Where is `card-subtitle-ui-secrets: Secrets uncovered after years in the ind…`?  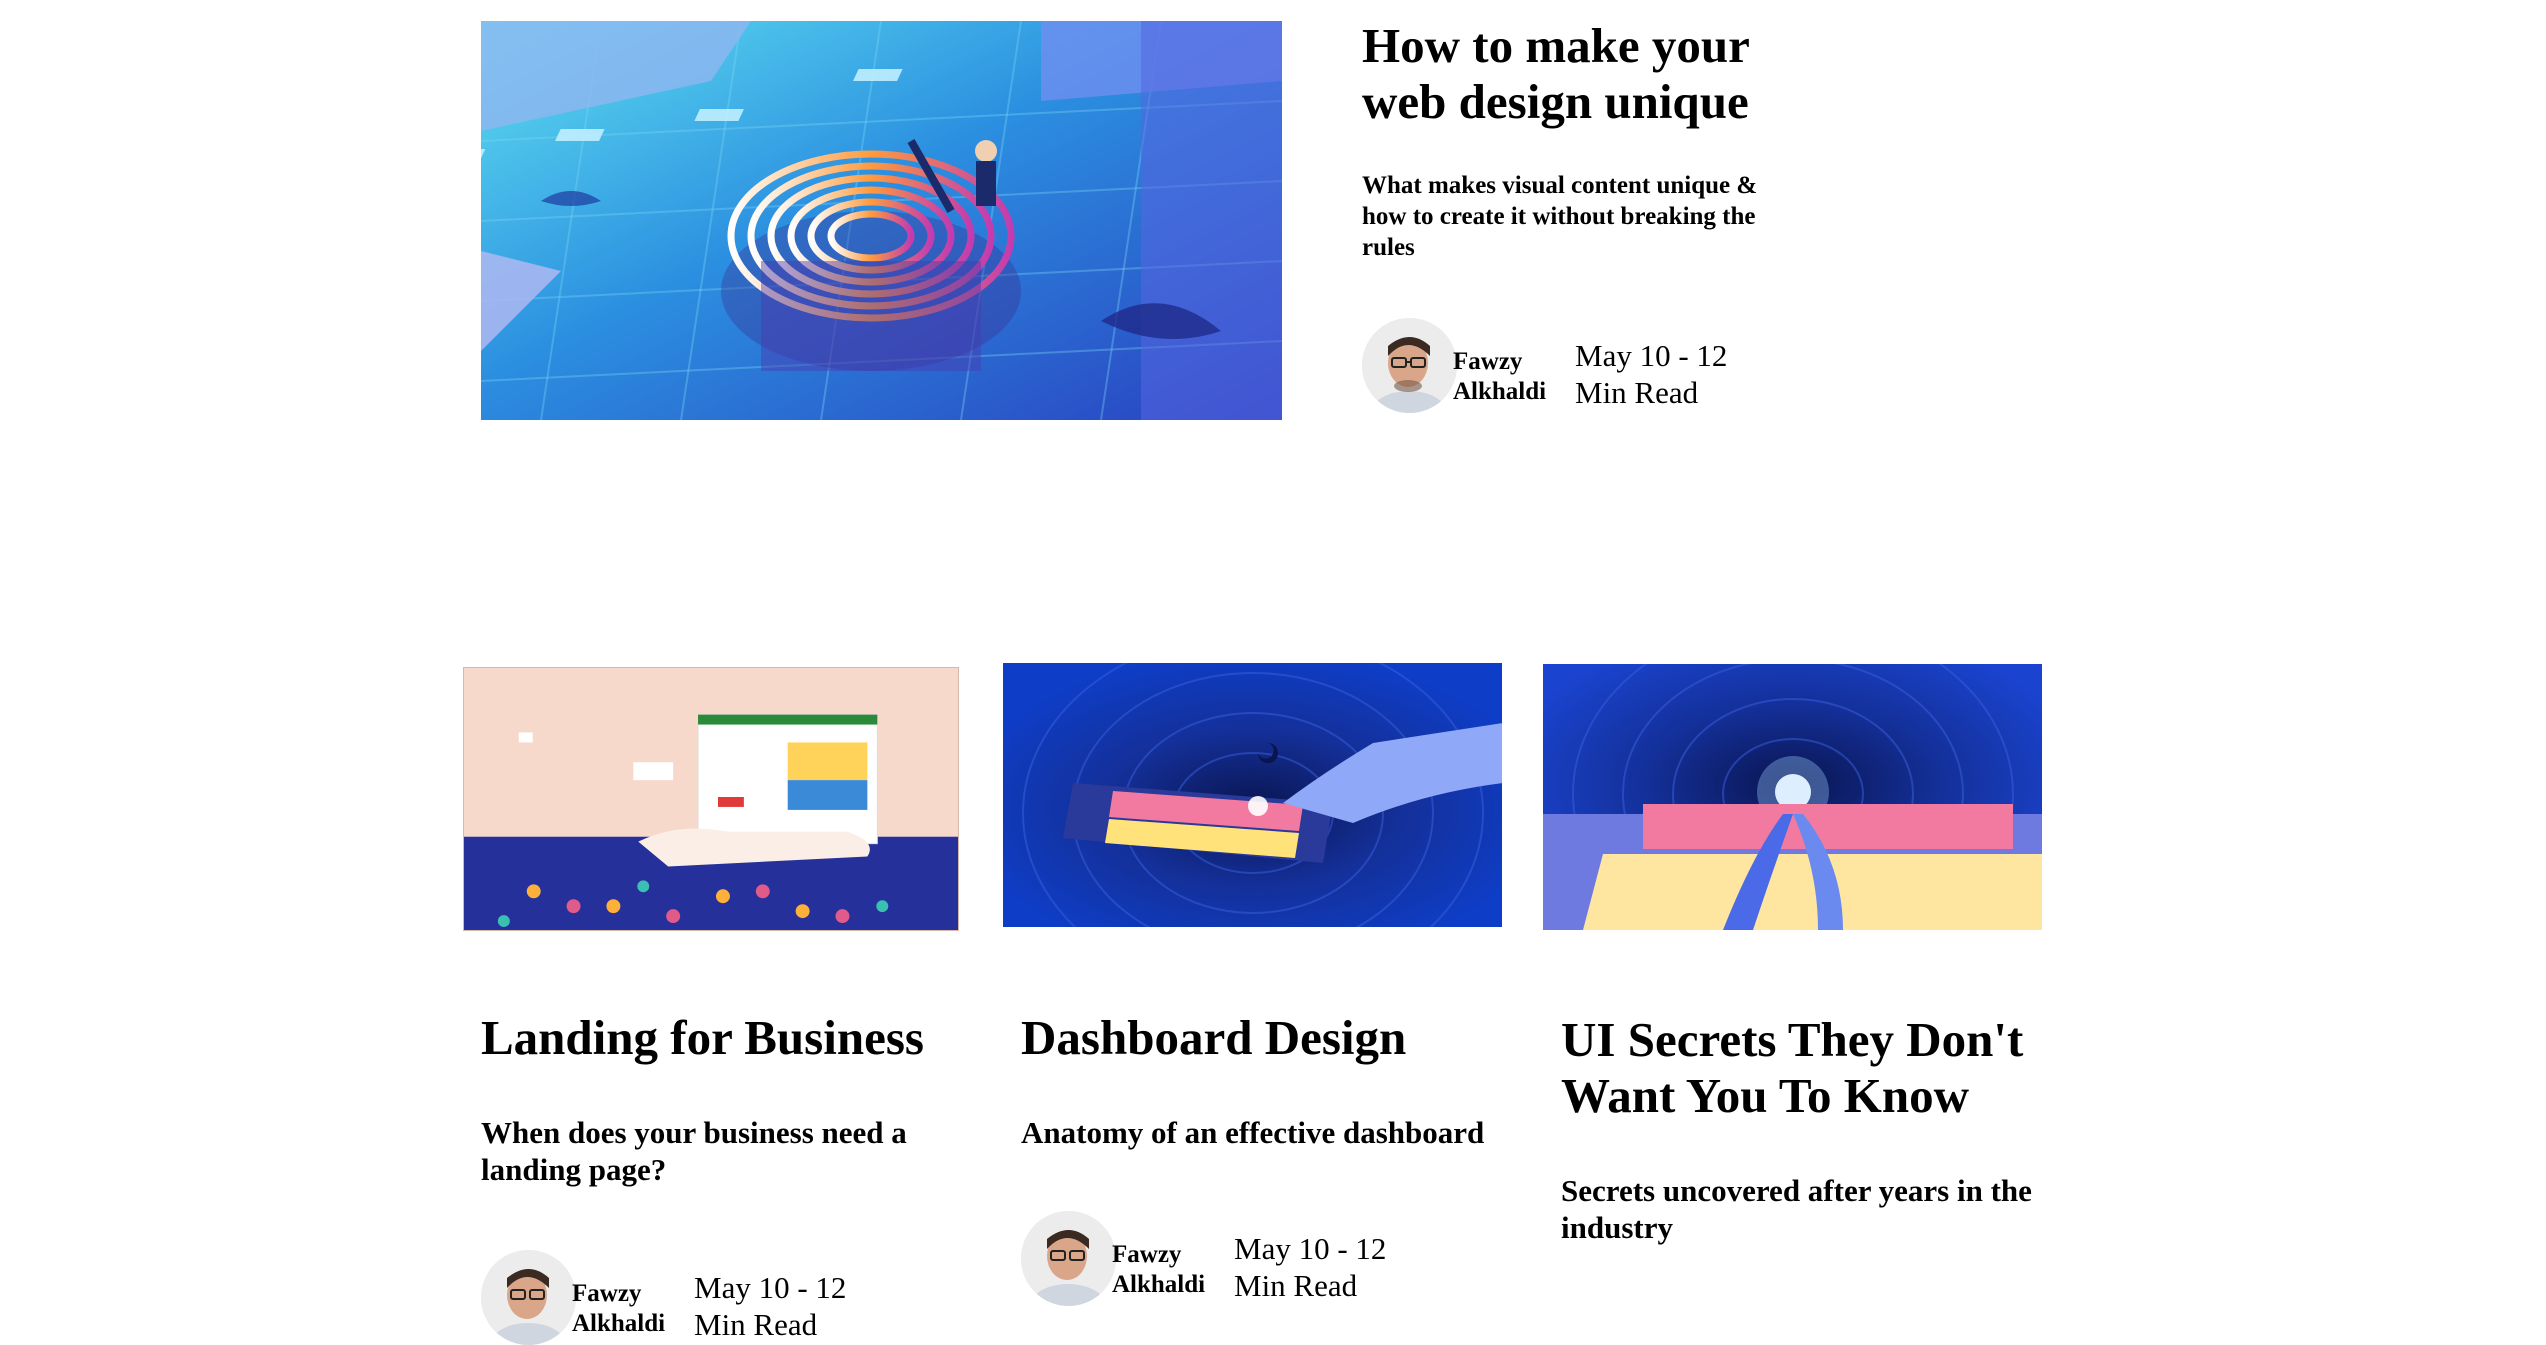 card-subtitle-ui-secrets: Secrets uncovered after years in the ind… is located at coordinates (1796, 1209).